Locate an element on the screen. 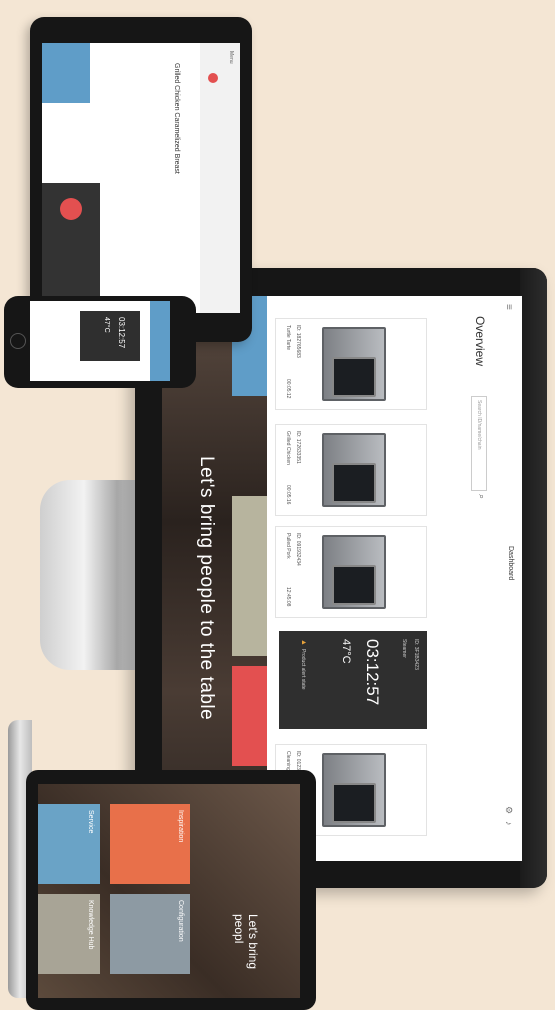 This screenshot has width=555, height=1010. bell-icon: ♪ is located at coordinates (509, 823).